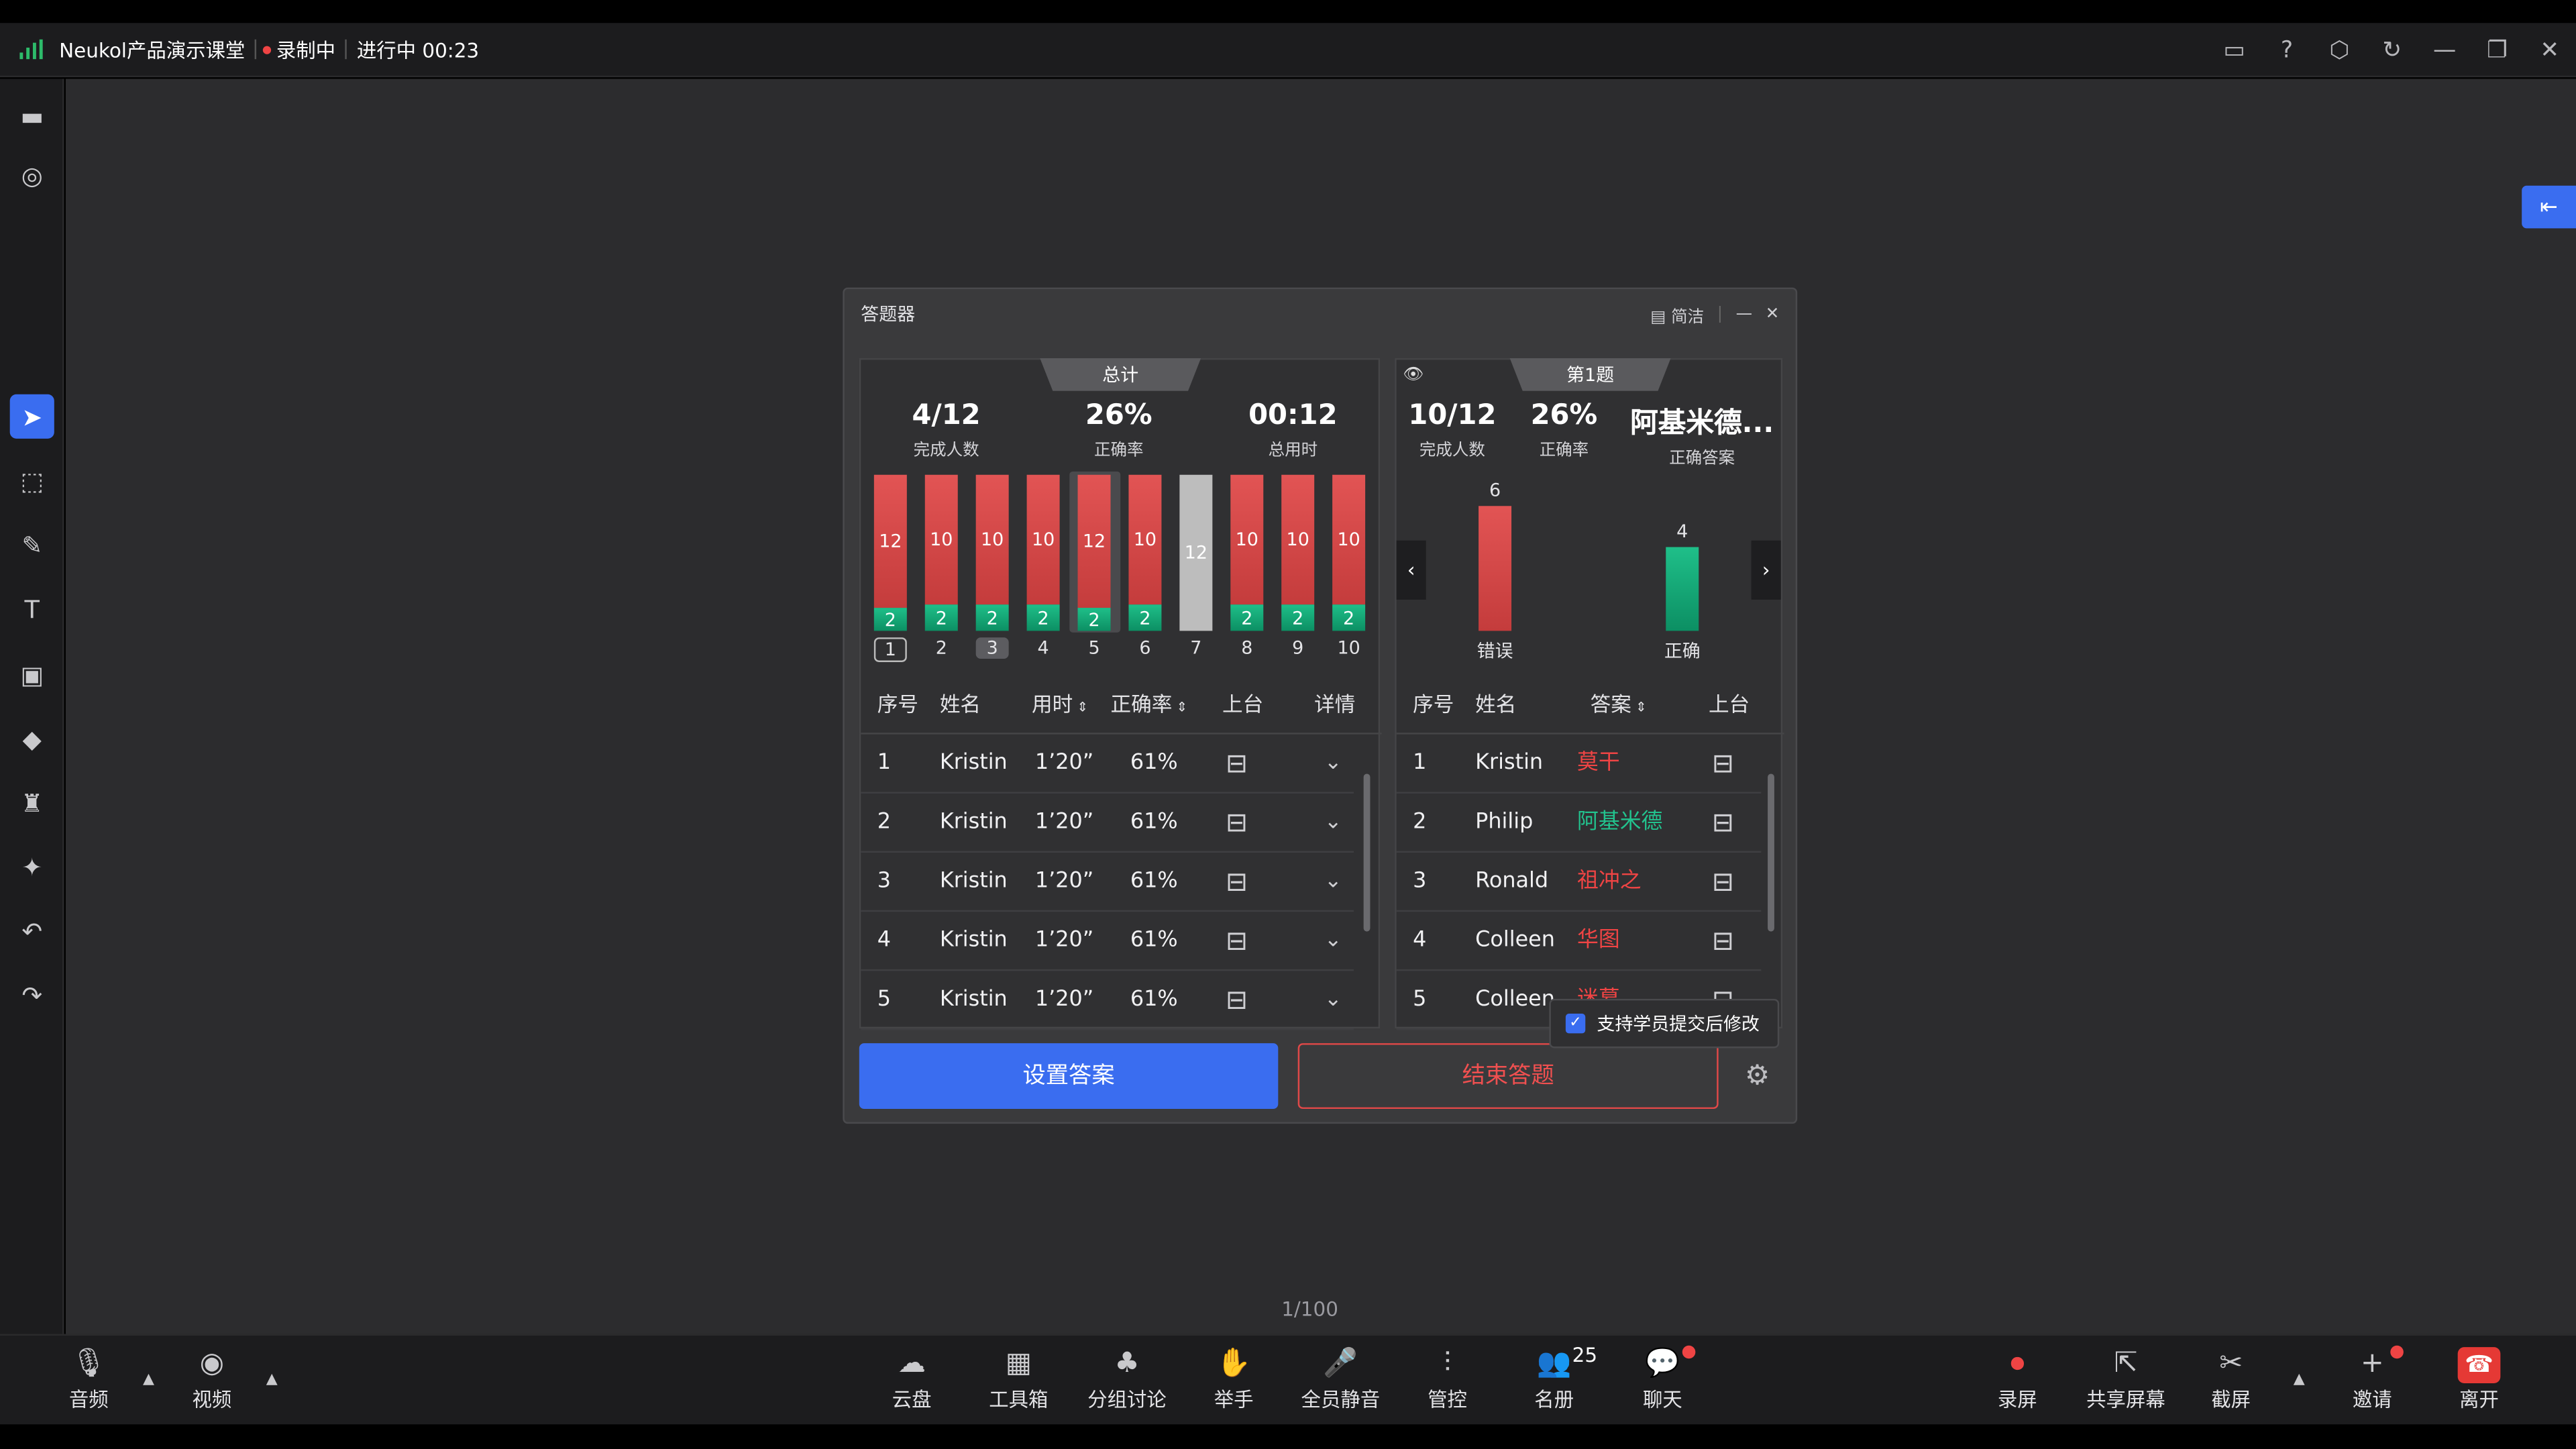 The width and height of the screenshot is (2576, 1449). I want to click on bar-q10: 10 2, so click(1349, 552).